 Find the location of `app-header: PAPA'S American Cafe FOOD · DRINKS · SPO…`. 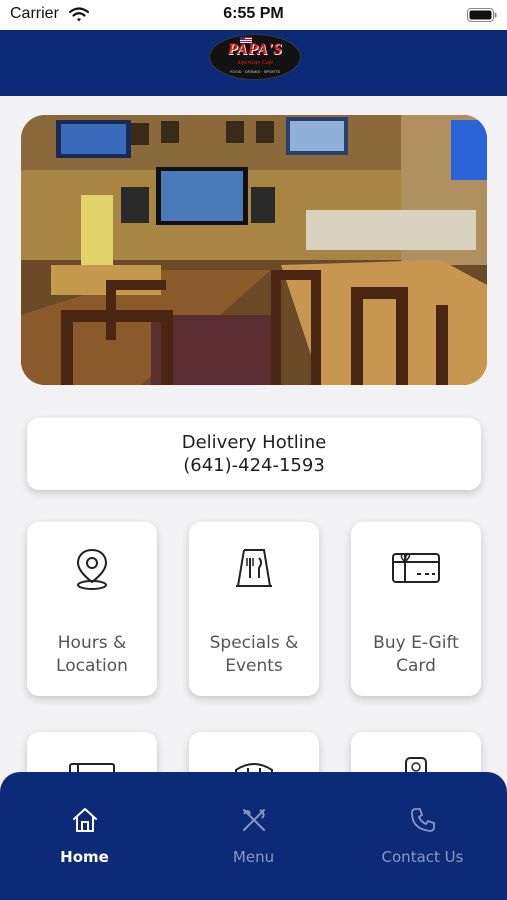

app-header: PAPA'S American Cafe FOOD · DRINKS · SPO… is located at coordinates (253, 63).